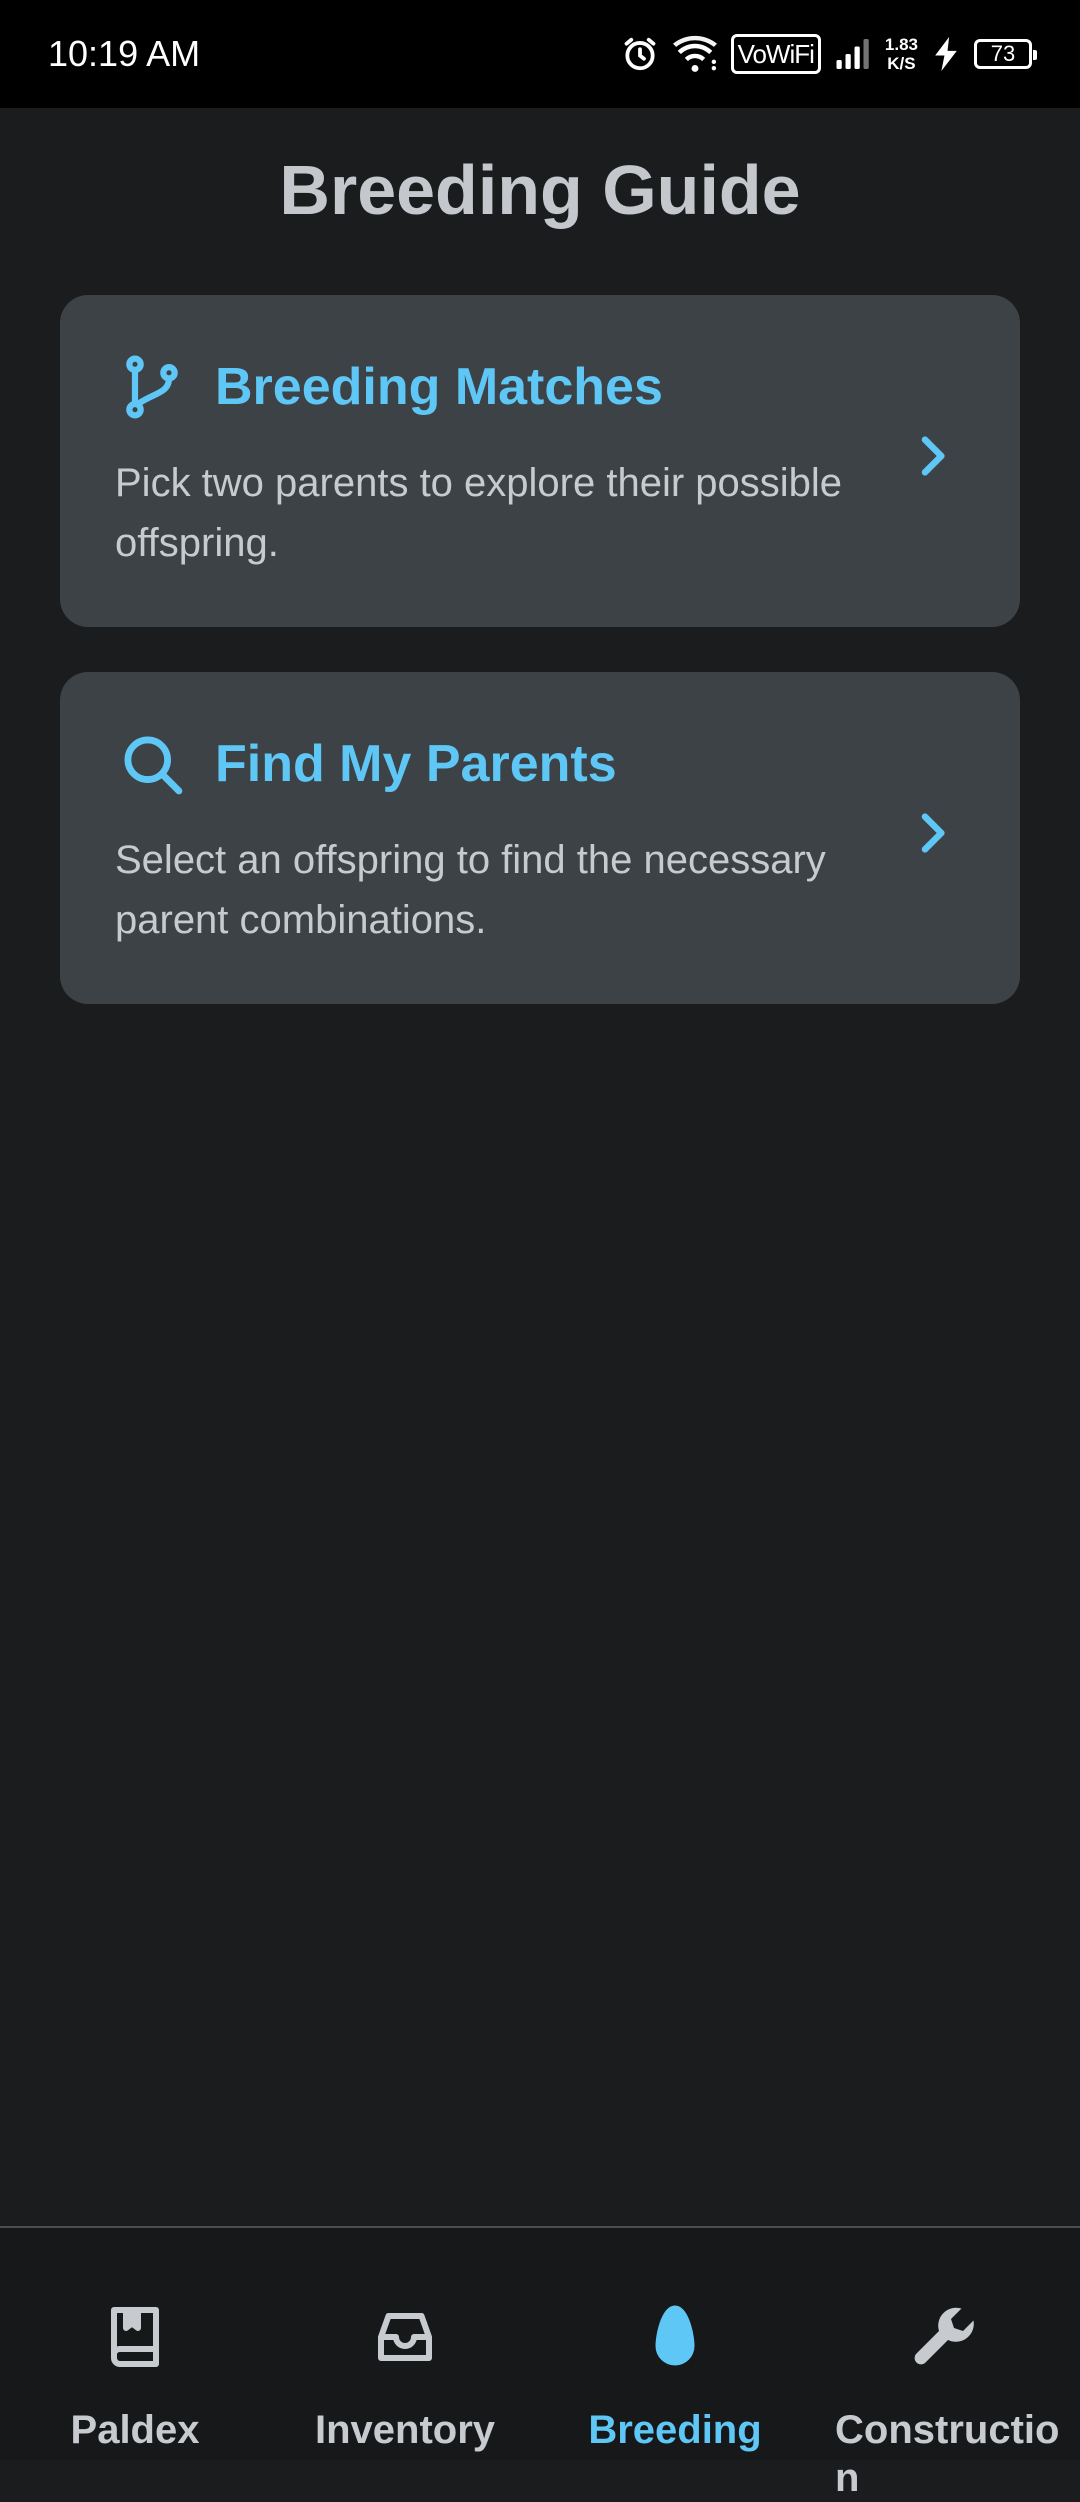  What do you see at coordinates (853, 54) in the screenshot?
I see `signal-icon` at bounding box center [853, 54].